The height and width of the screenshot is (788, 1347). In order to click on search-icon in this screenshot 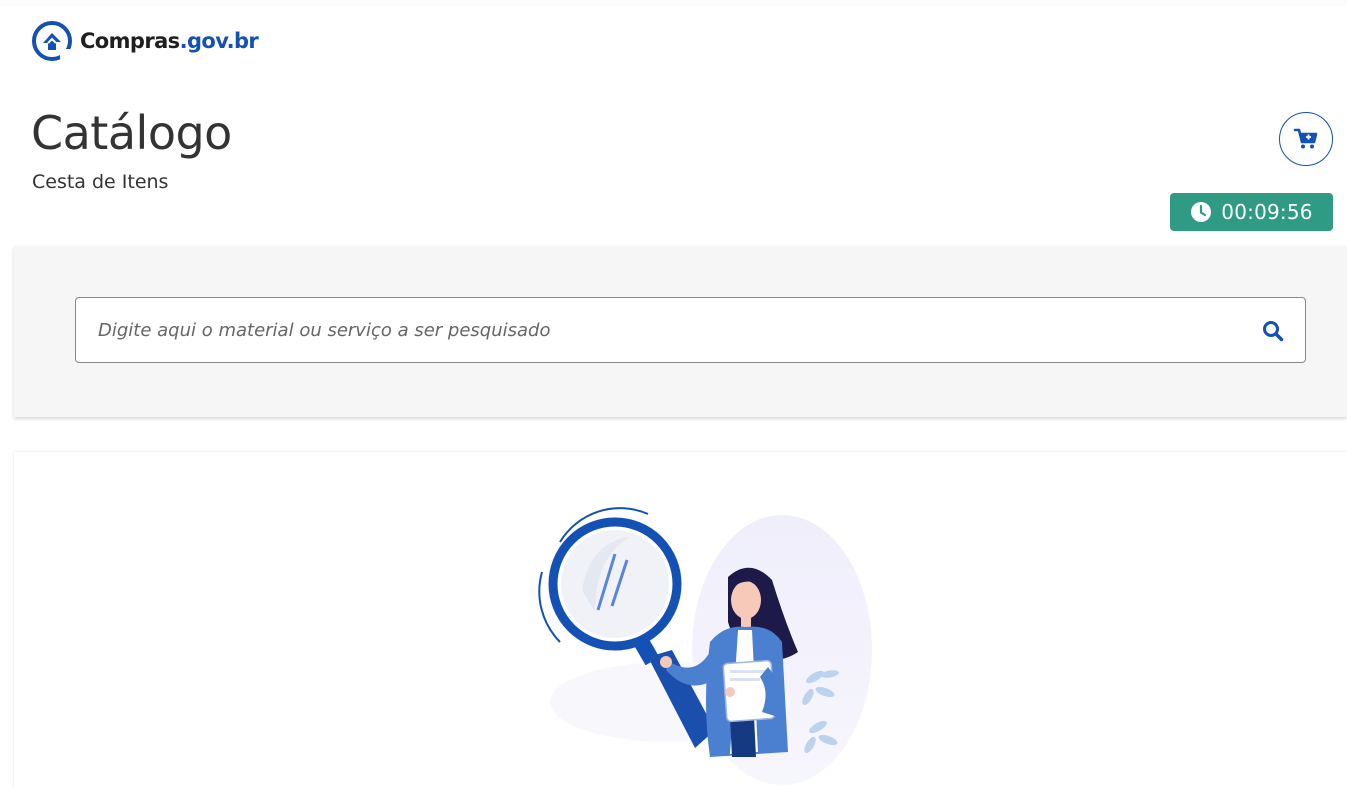, I will do `click(1273, 331)`.